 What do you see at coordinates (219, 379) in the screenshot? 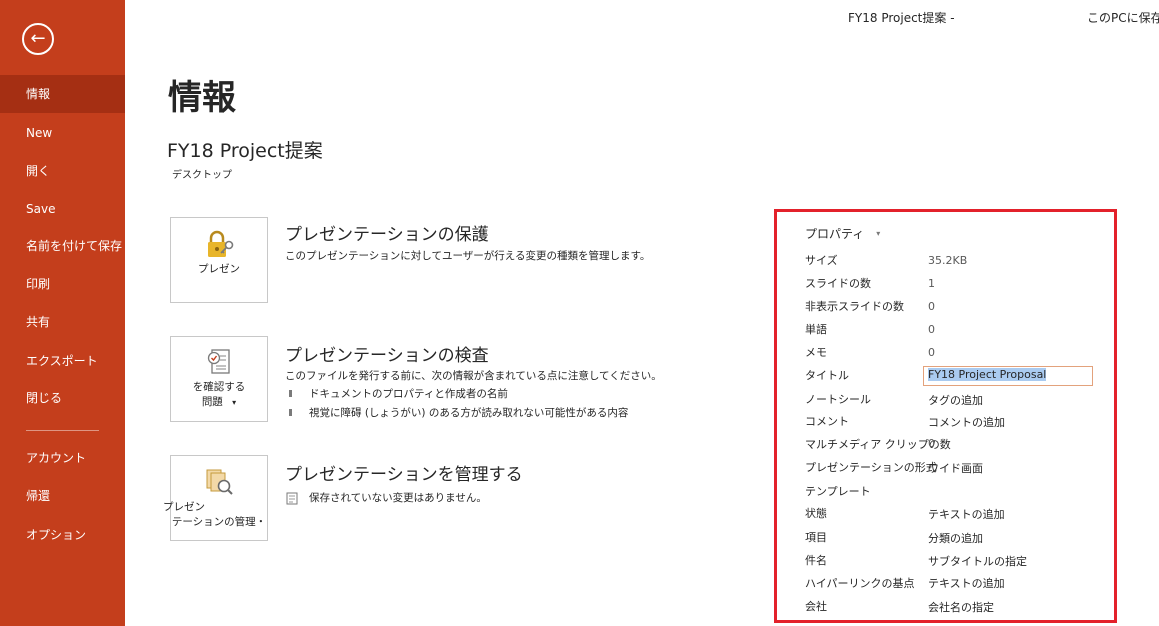
I see `check-issues-button: を確認する 問題 ▾` at bounding box center [219, 379].